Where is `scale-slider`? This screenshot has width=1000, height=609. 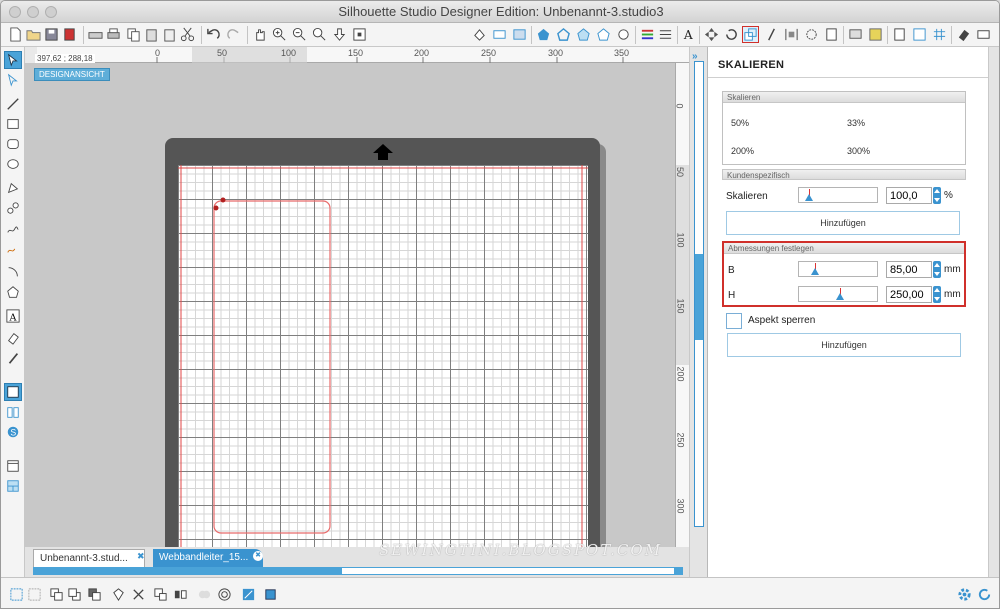
scale-slider is located at coordinates (838, 195).